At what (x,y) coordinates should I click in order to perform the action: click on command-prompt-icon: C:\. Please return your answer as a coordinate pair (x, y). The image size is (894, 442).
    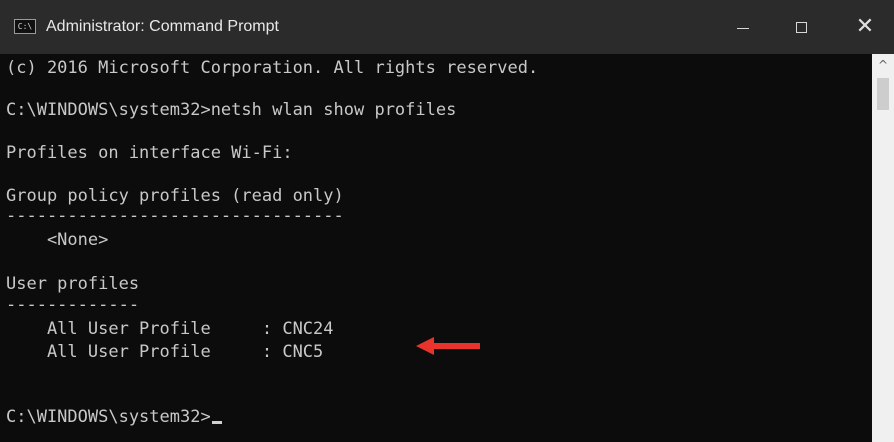
    Looking at the image, I should click on (25, 26).